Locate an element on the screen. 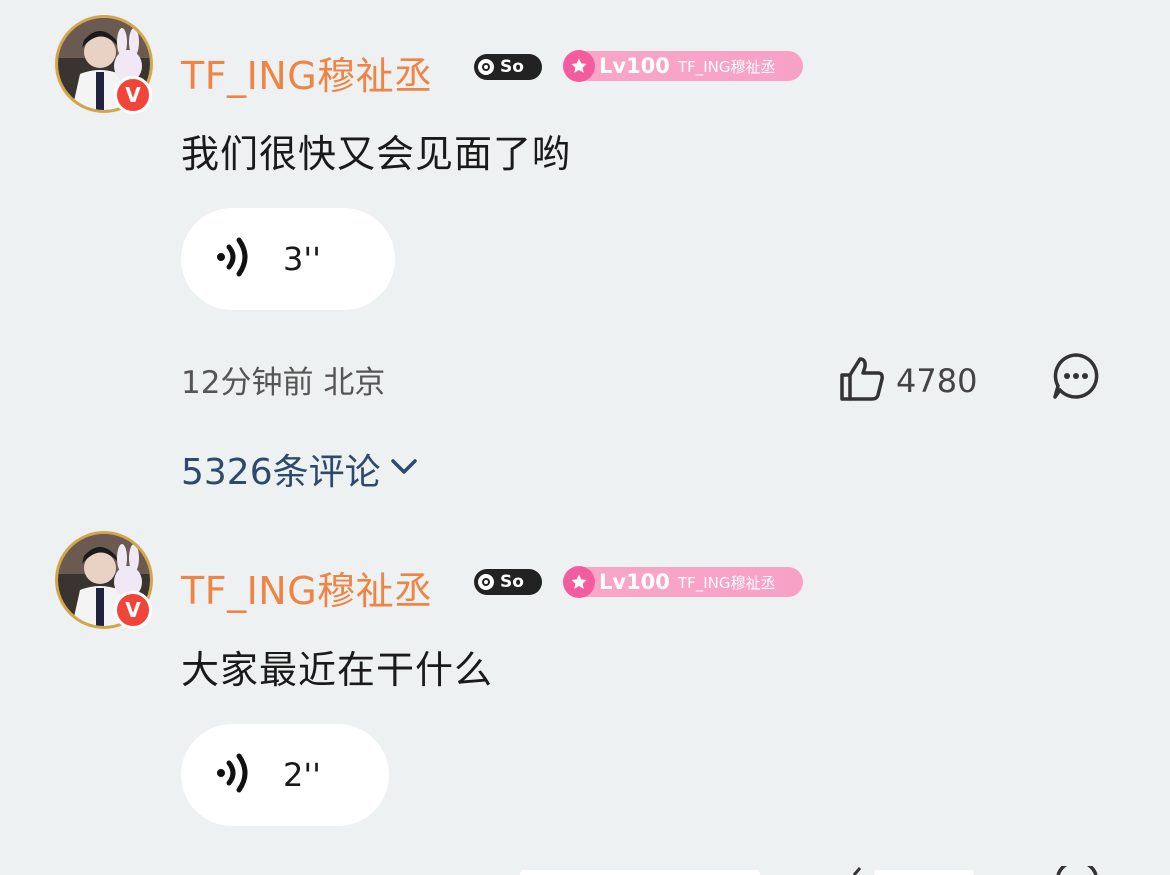  level-name: TF_ING穆祉丞 is located at coordinates (726, 582).